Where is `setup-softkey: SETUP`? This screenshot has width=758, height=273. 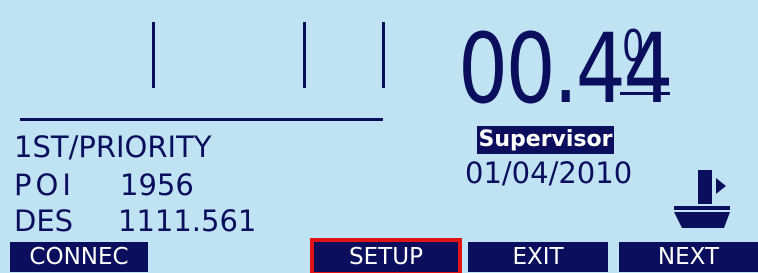 setup-softkey: SETUP is located at coordinates (386, 255).